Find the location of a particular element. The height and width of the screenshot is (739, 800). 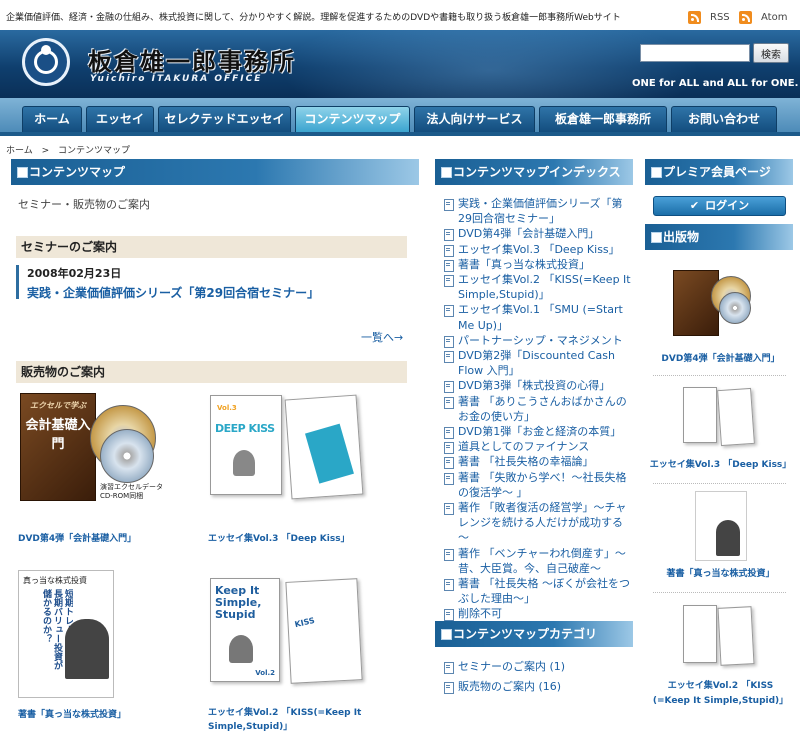

site-slogan: ONE for ALL and ALL for ONE. is located at coordinates (715, 83).